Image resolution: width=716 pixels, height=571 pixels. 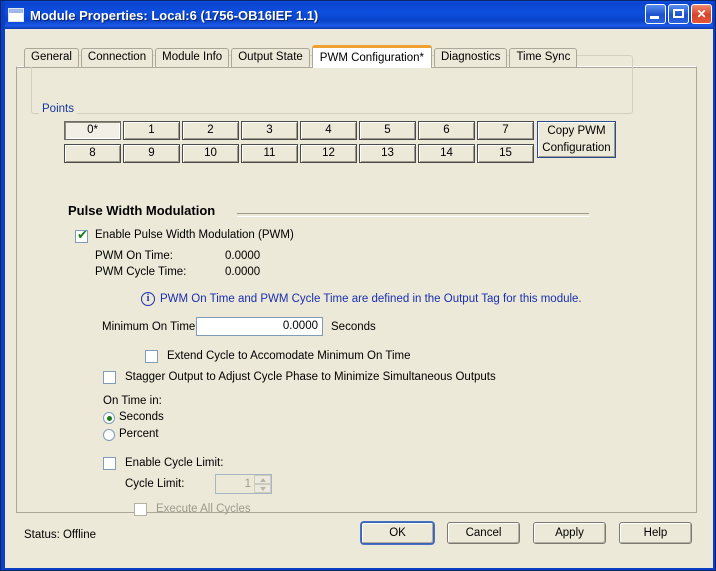 I want to click on execute-all-cycles-checkbox, so click(x=140, y=509).